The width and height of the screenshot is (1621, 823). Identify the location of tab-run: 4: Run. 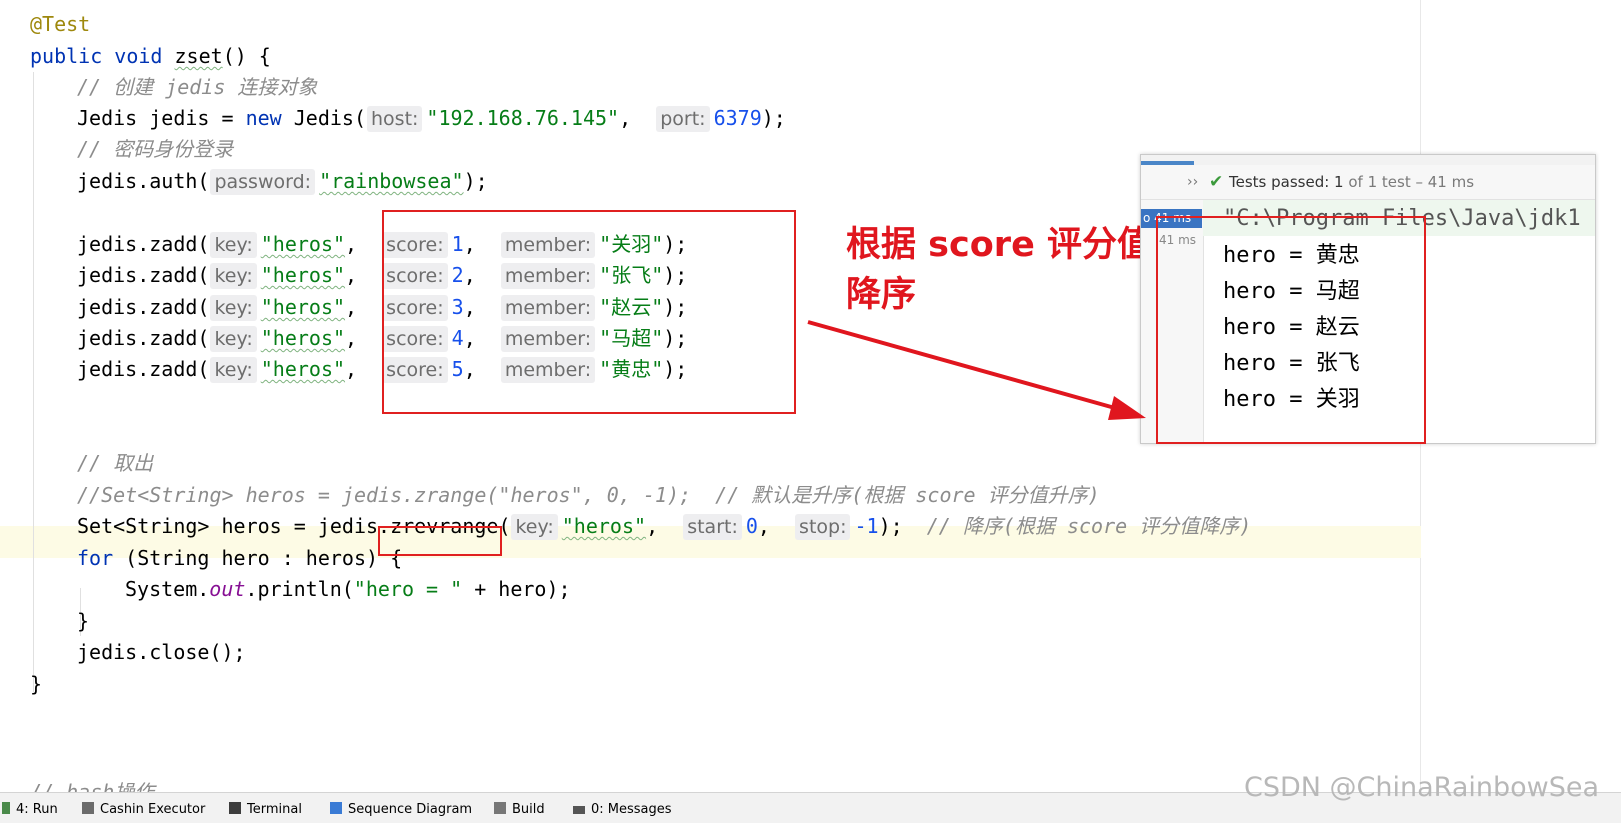
(30, 809).